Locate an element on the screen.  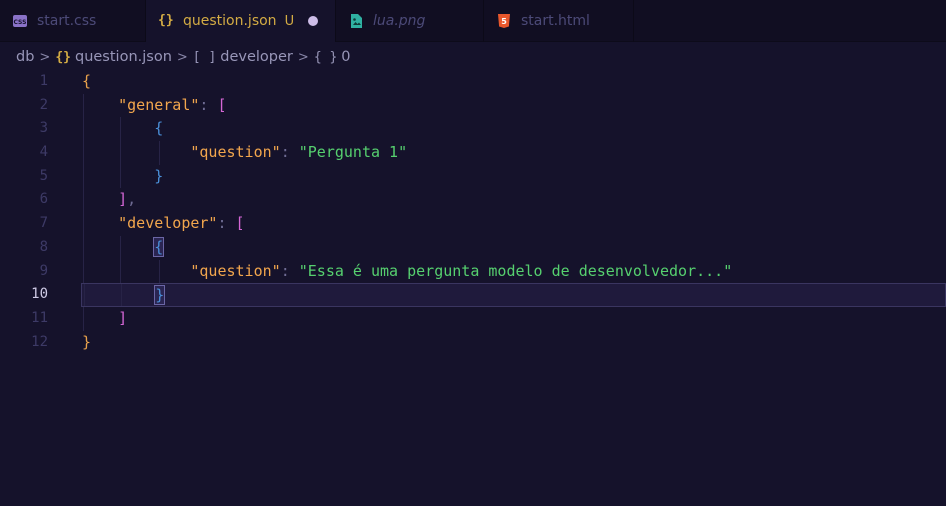
line-number: 10 is located at coordinates (39, 294).